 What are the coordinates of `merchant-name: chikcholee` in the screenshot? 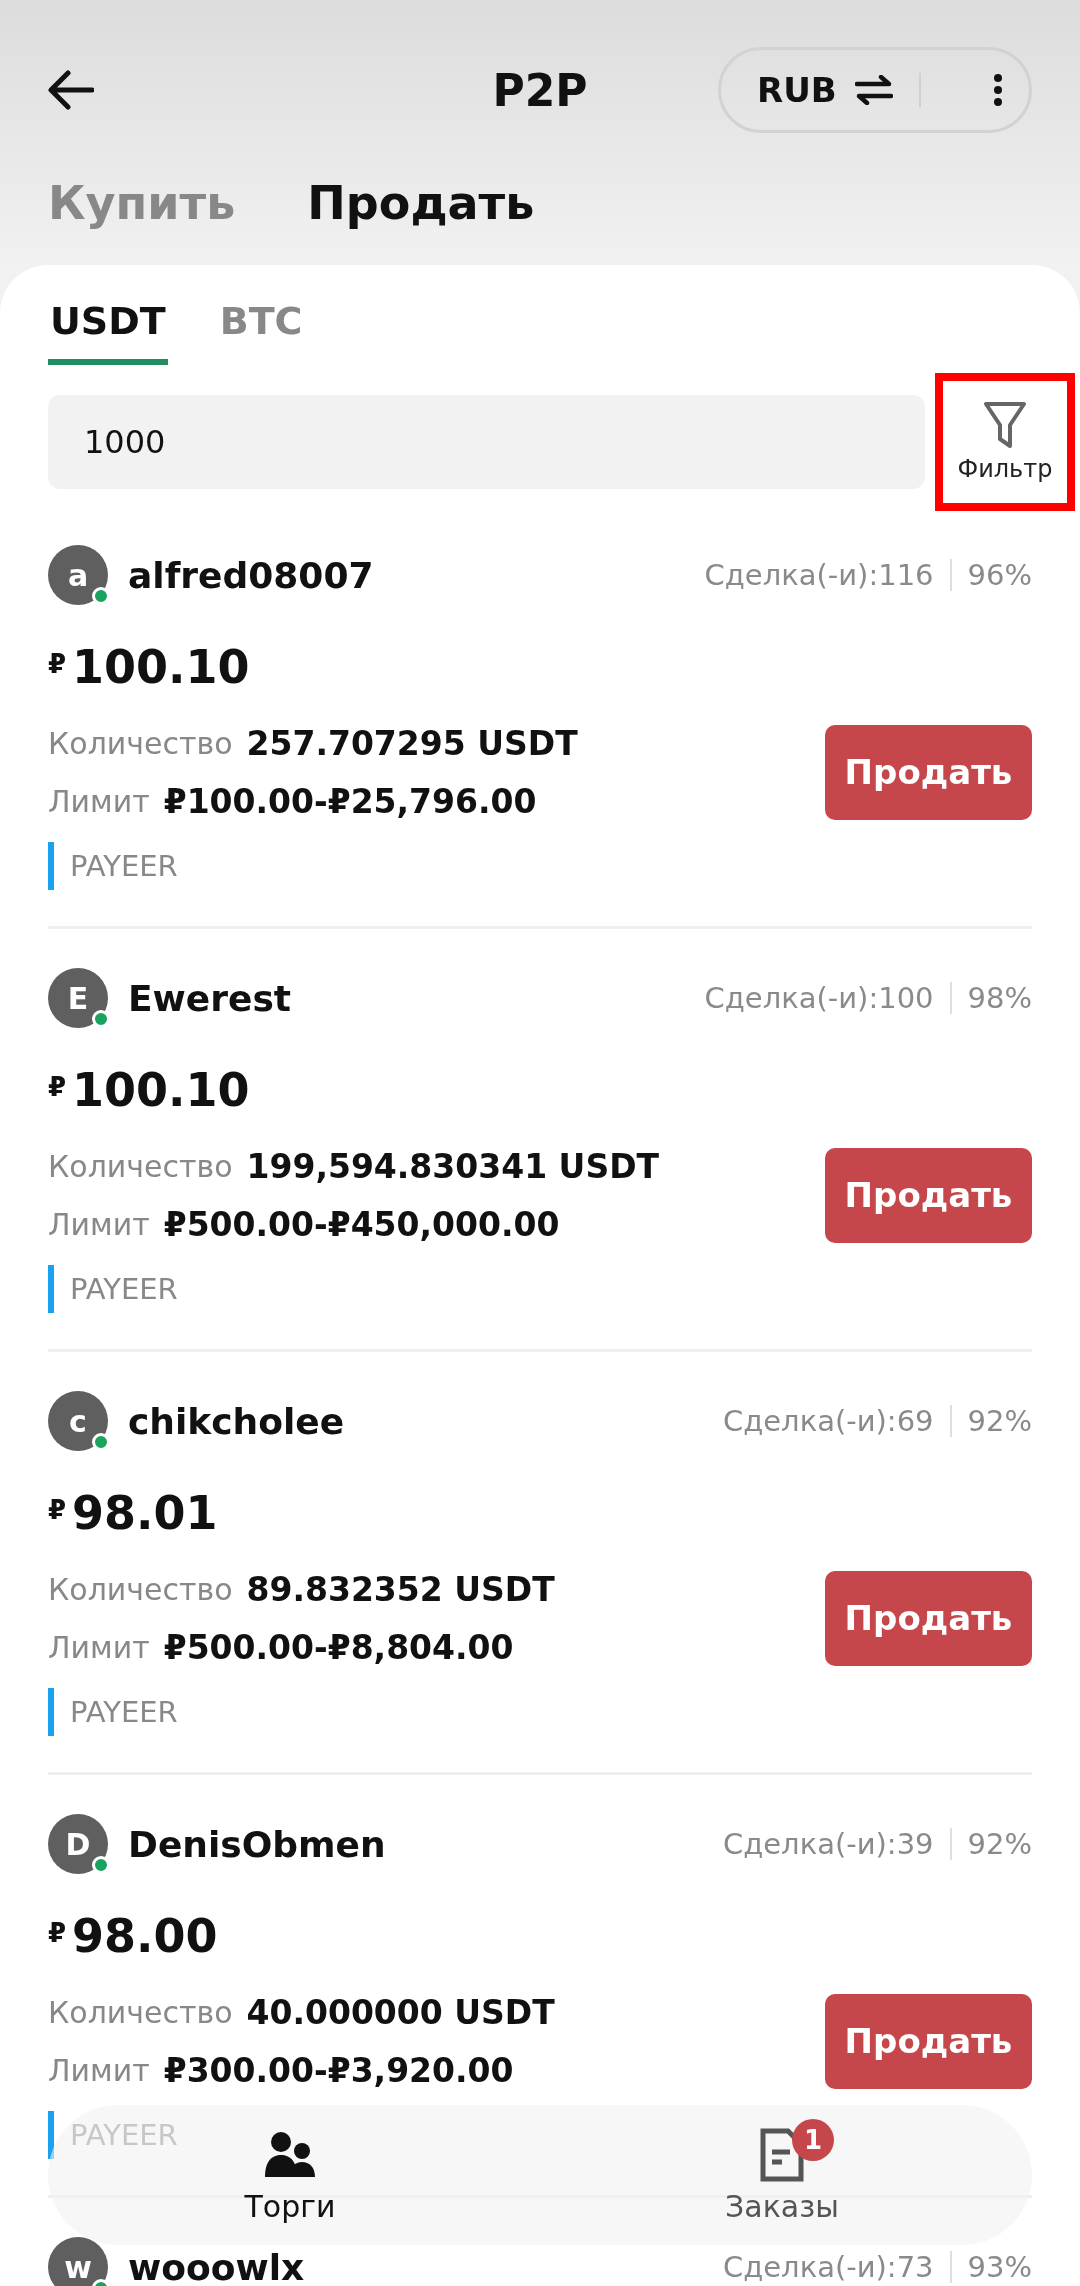 It's located at (415, 1421).